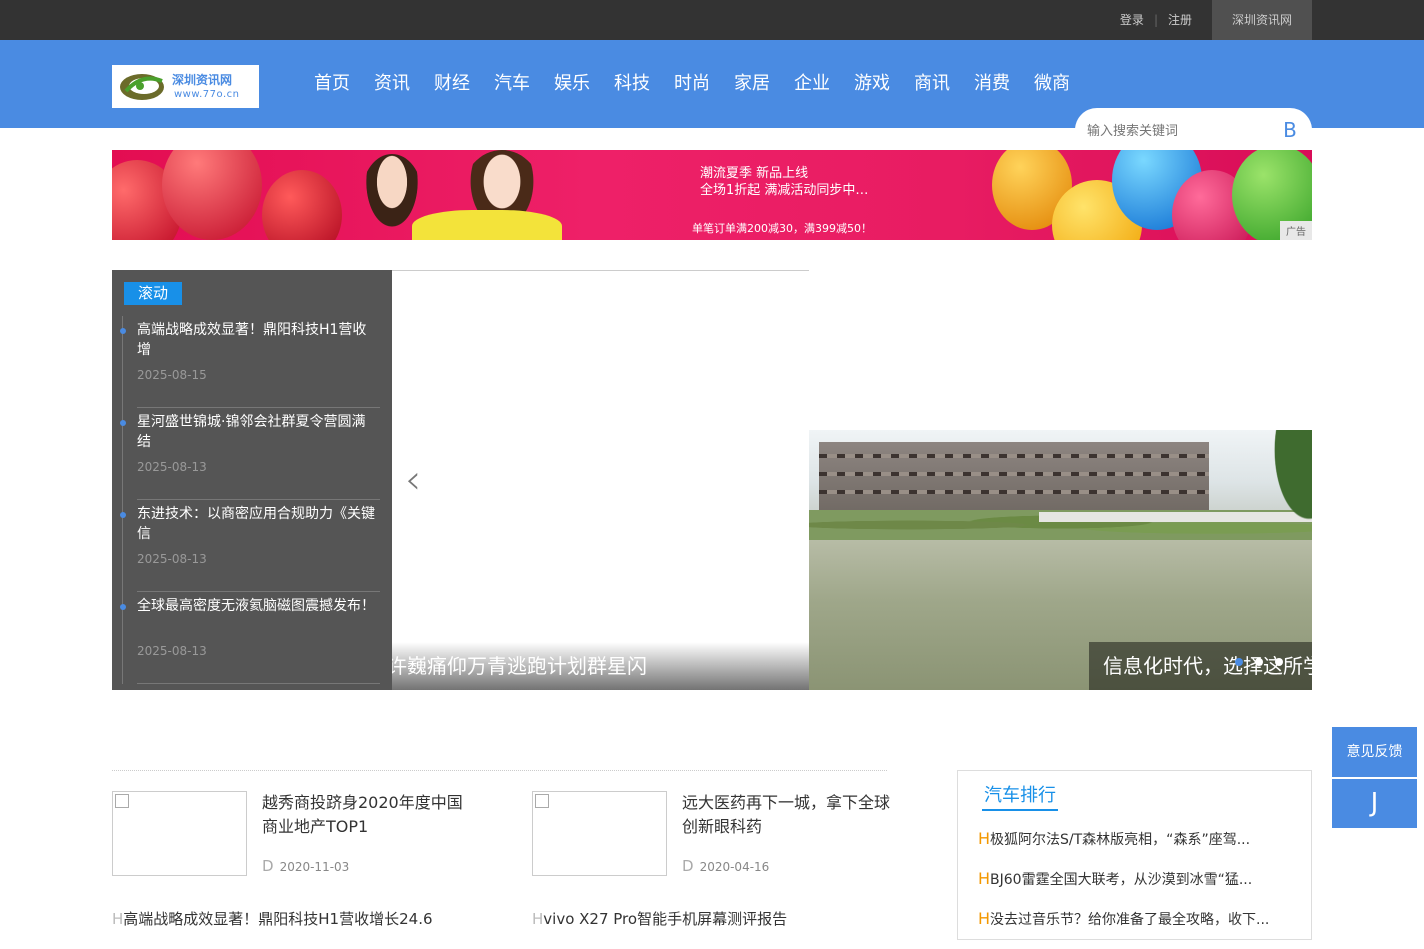 Image resolution: width=1424 pixels, height=949 pixels. I want to click on headline-text: 高端战略成效显著！鼎阳科技H1营收增长24.6, so click(277, 919).